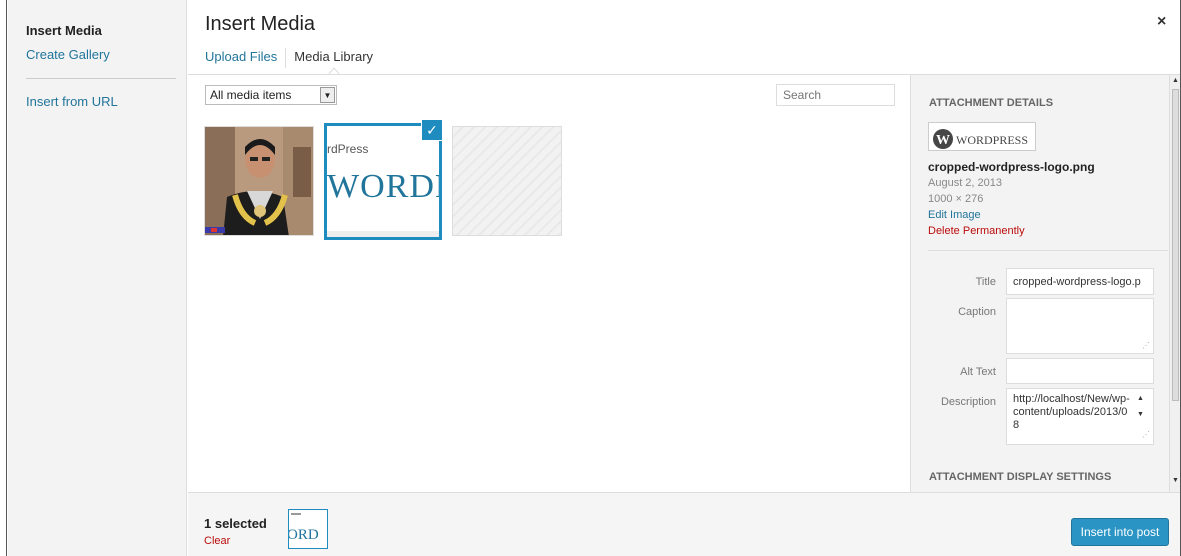  Describe the element at coordinates (383, 186) in the screenshot. I see `logo-text-big: WORDP` at that location.